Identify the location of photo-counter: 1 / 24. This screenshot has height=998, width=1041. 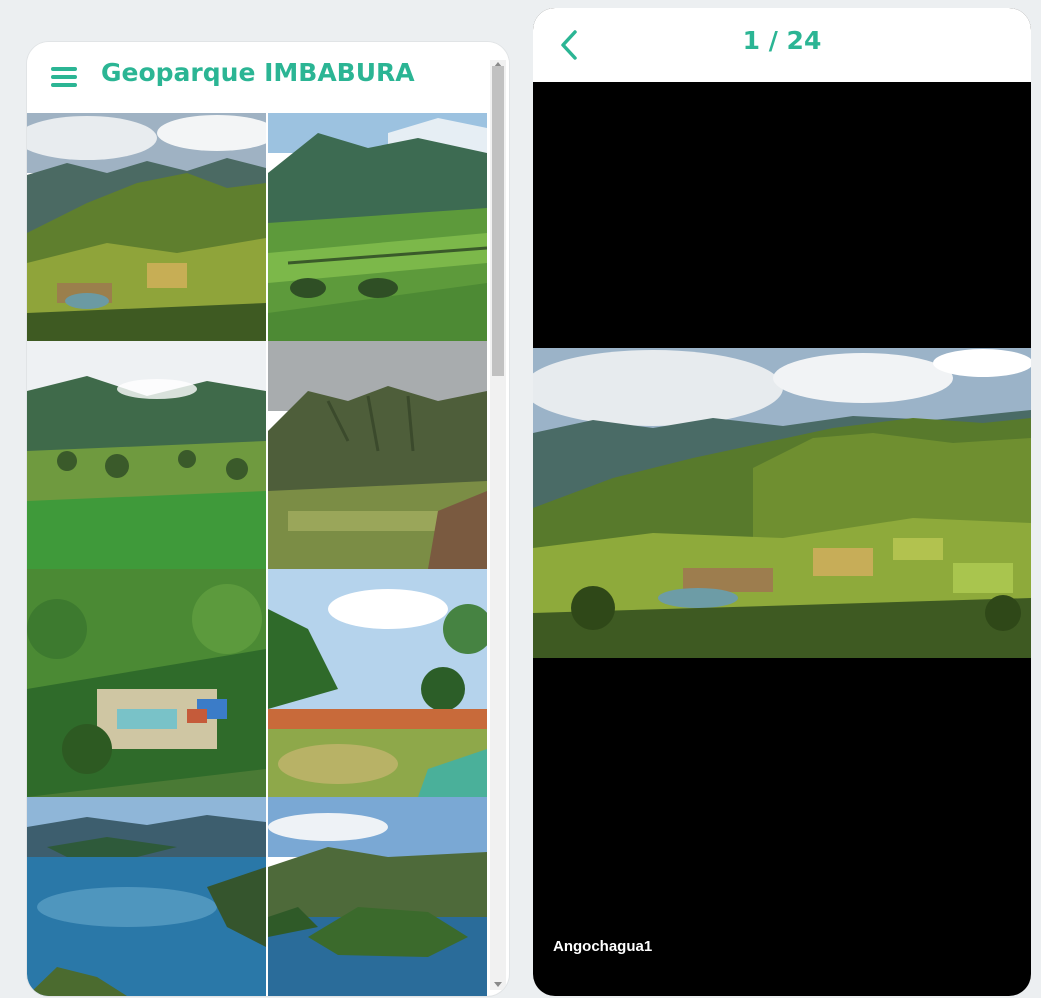
(782, 40).